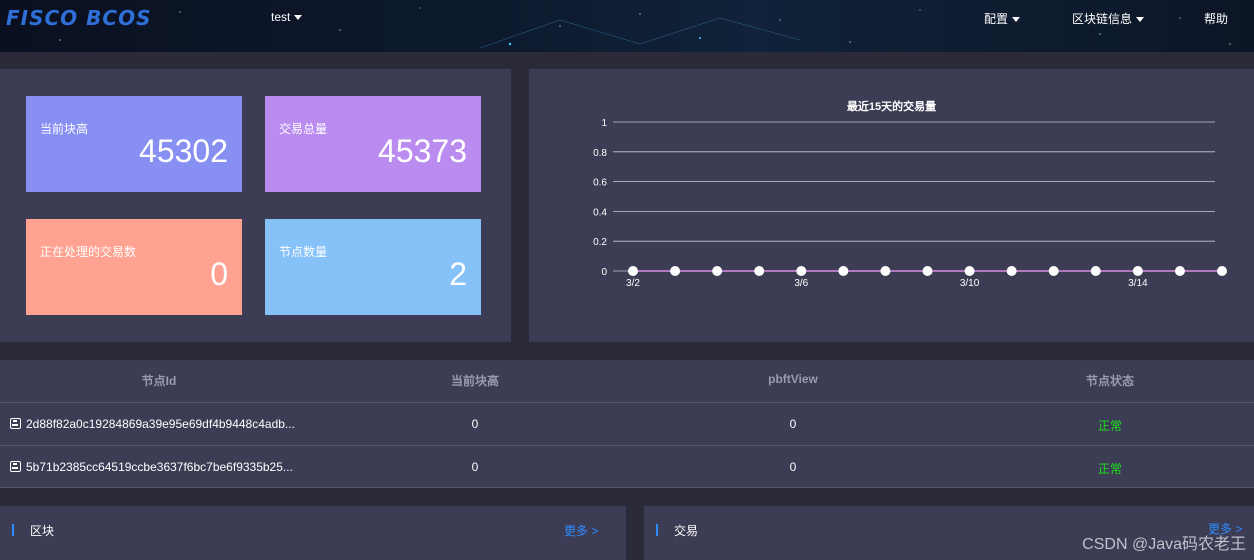 The height and width of the screenshot is (560, 1254). I want to click on stat-value: 0, so click(219, 274).